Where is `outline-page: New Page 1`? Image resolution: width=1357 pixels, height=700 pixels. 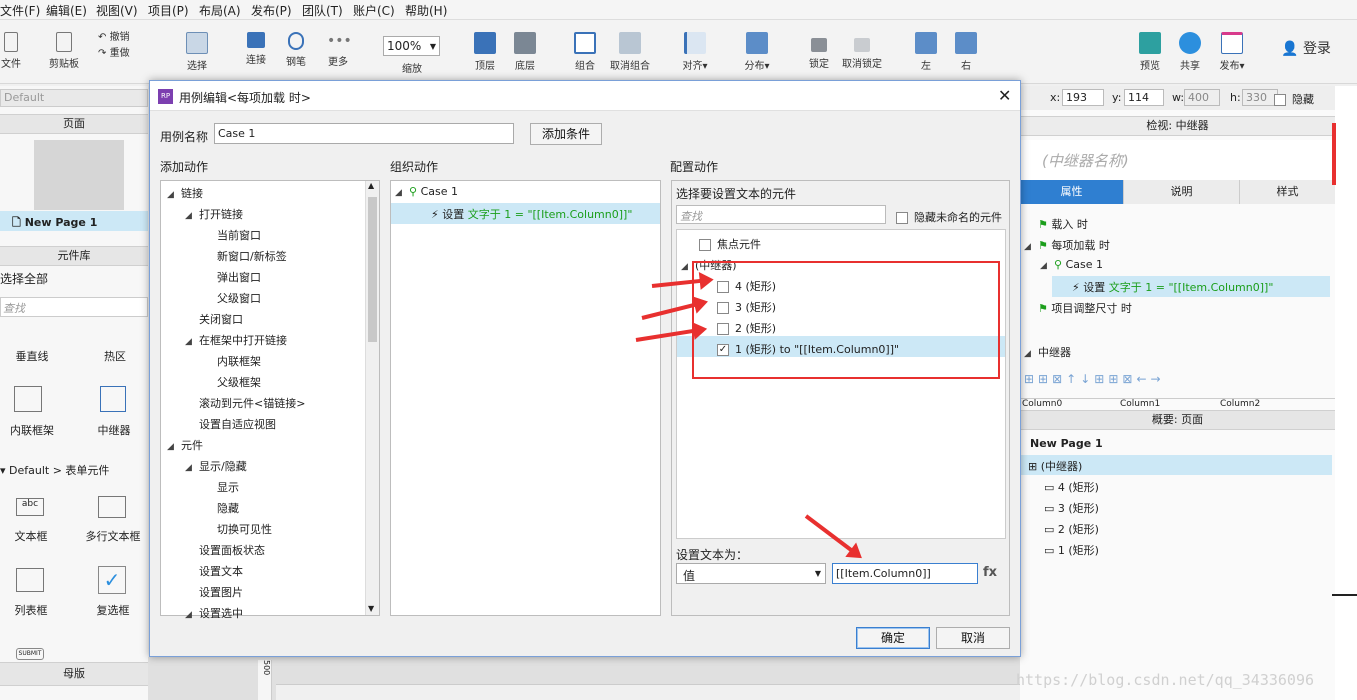 outline-page: New Page 1 is located at coordinates (1066, 443).